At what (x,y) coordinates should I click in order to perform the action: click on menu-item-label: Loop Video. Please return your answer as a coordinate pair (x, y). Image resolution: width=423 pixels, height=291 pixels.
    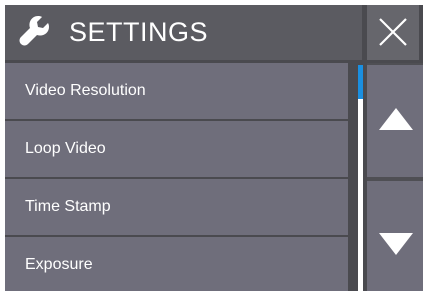
    Looking at the image, I should click on (65, 148).